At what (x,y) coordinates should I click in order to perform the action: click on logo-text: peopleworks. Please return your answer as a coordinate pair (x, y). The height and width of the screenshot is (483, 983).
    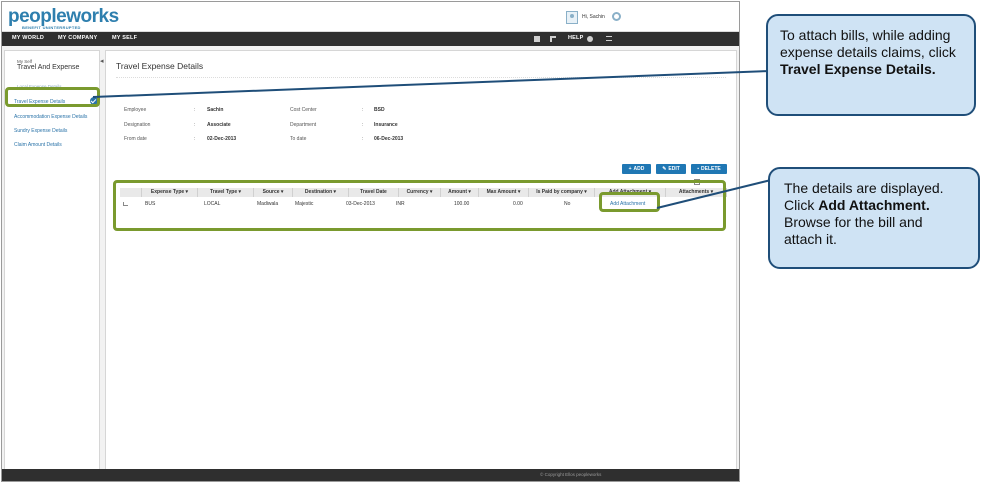
    Looking at the image, I should click on (63, 16).